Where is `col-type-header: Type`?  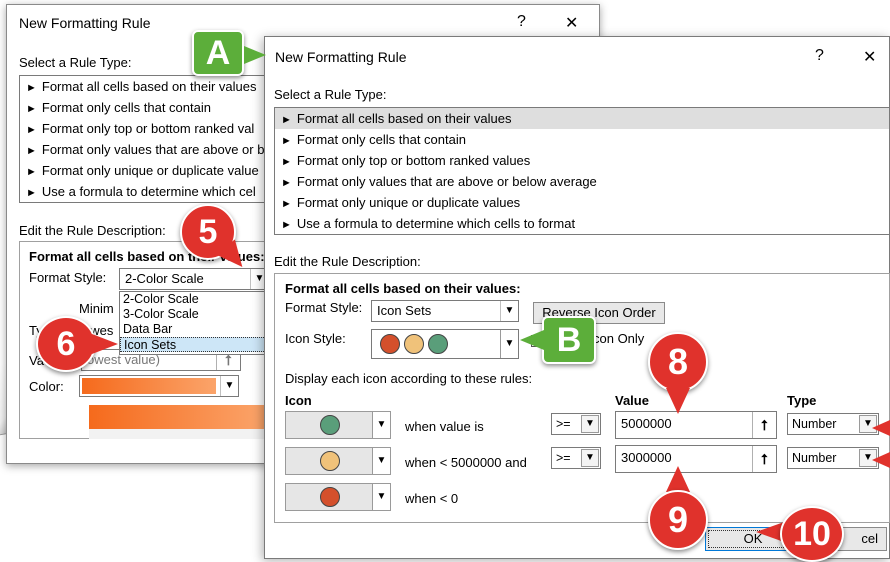 col-type-header: Type is located at coordinates (802, 400).